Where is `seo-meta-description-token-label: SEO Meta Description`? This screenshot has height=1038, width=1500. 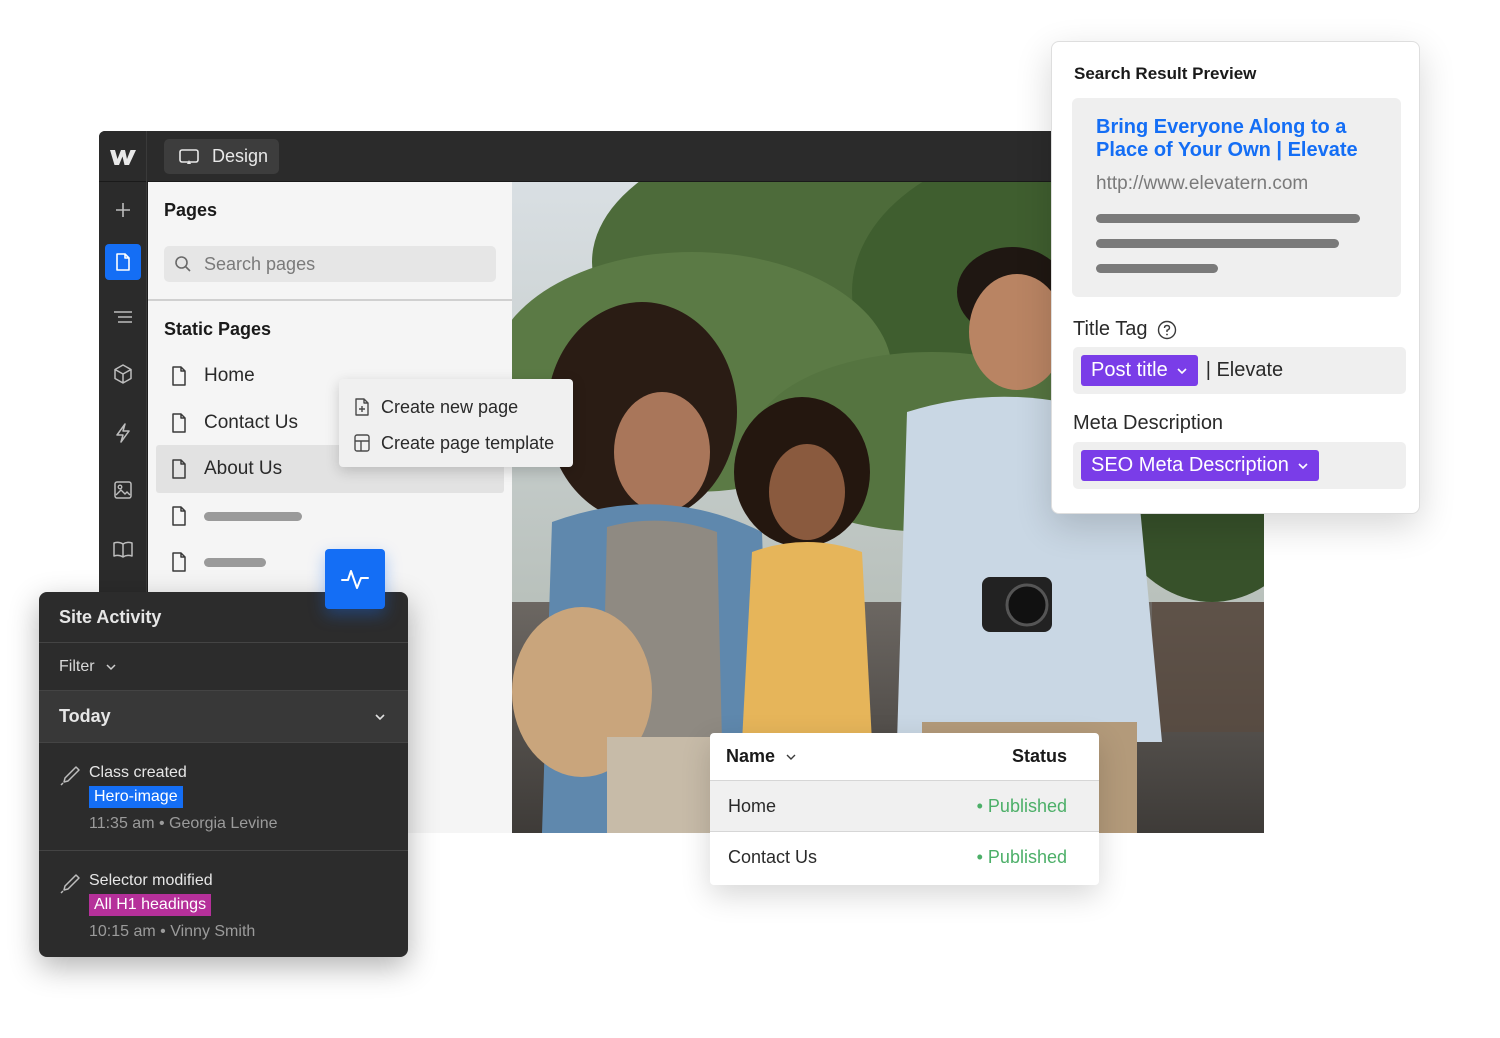 seo-meta-description-token-label: SEO Meta Description is located at coordinates (1190, 465).